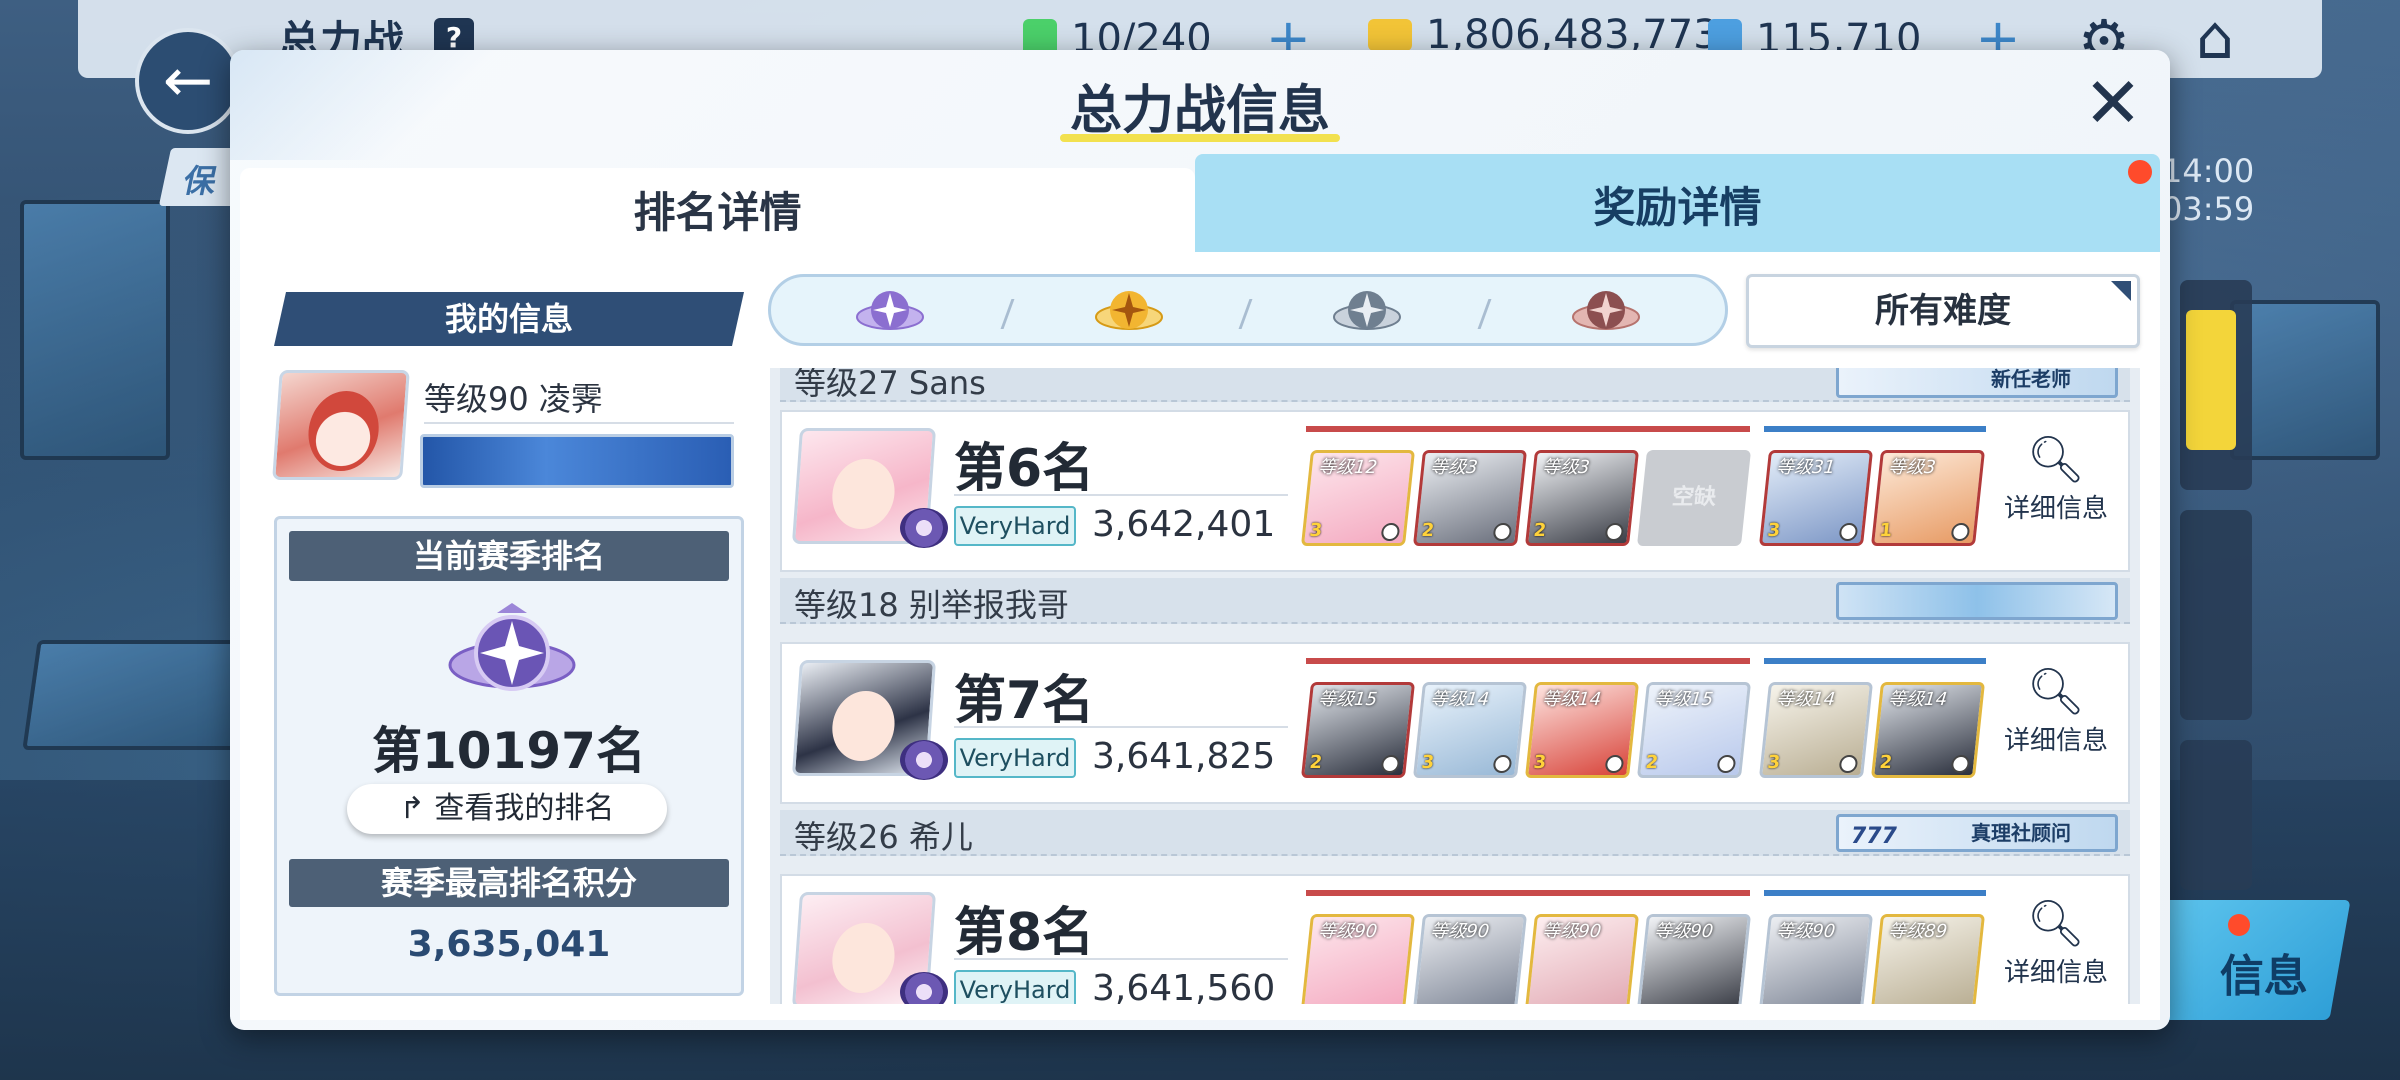  I want to click on my-title-banner, so click(577, 461).